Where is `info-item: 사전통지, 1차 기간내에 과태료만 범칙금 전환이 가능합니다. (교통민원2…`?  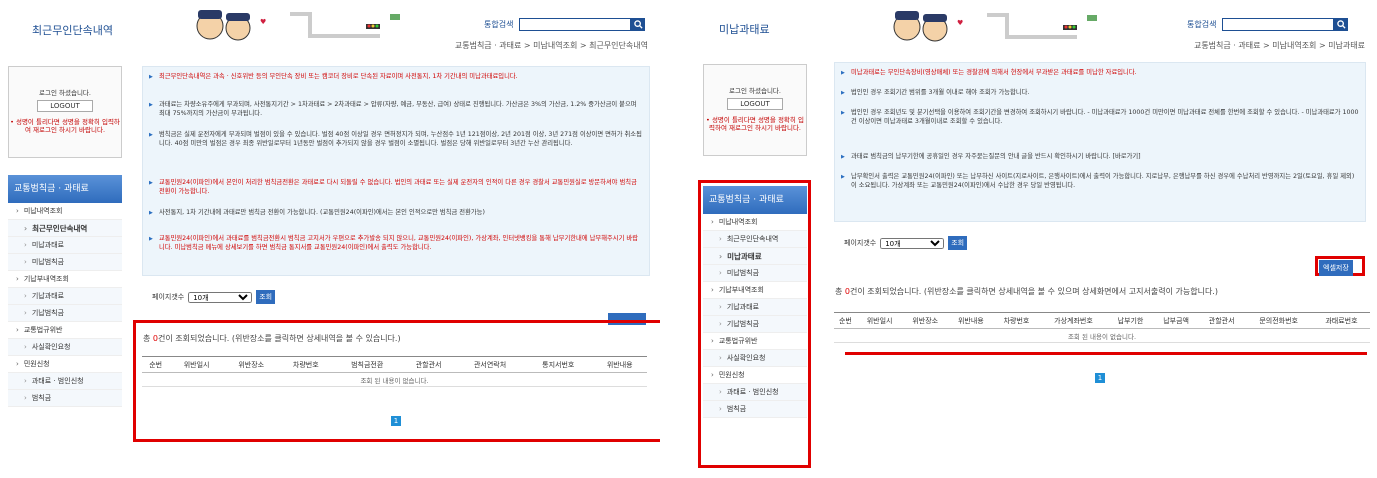
info-item: 사전통지, 1차 기간내에 과태료만 범칙금 전환이 가능합니다. (교통민원2… is located at coordinates (396, 213).